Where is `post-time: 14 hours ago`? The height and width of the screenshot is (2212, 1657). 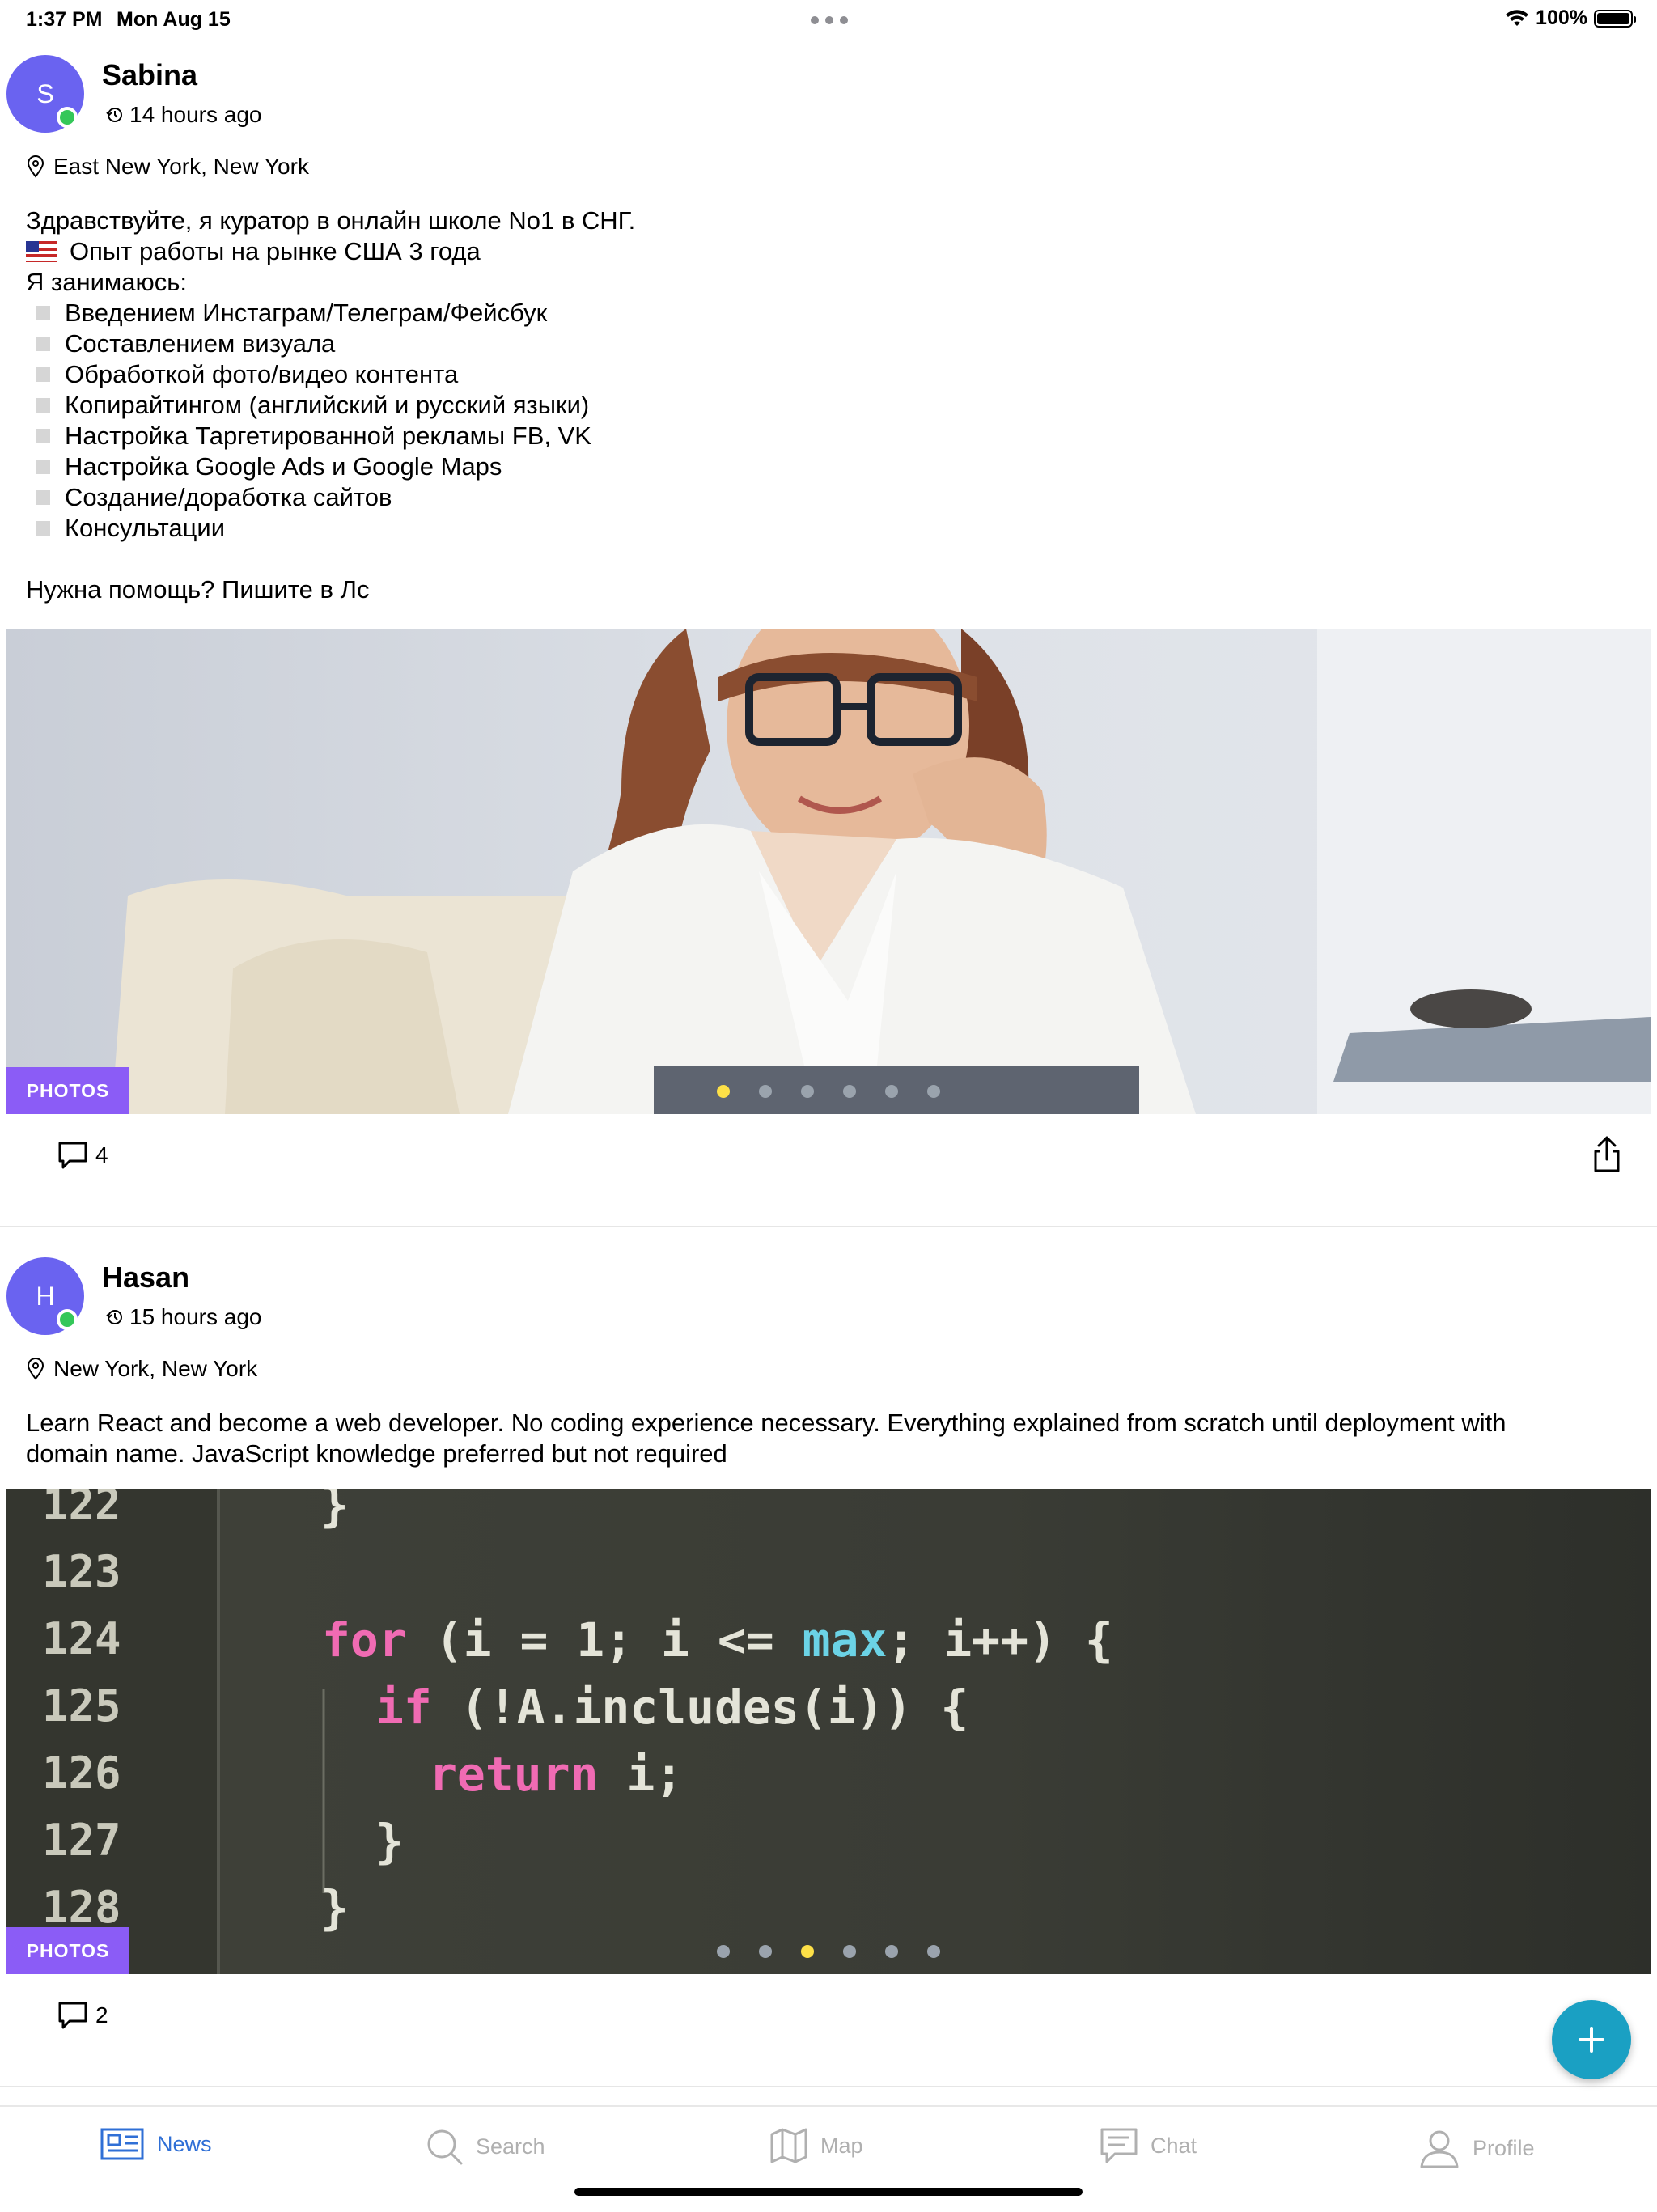 post-time: 14 hours ago is located at coordinates (183, 115).